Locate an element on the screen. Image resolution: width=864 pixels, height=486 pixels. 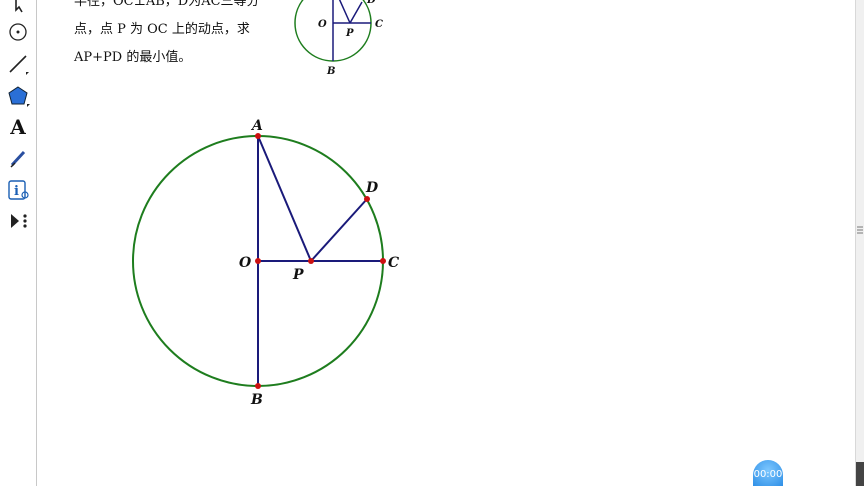
reference-figure: O P C D B is located at coordinates (338, 38).